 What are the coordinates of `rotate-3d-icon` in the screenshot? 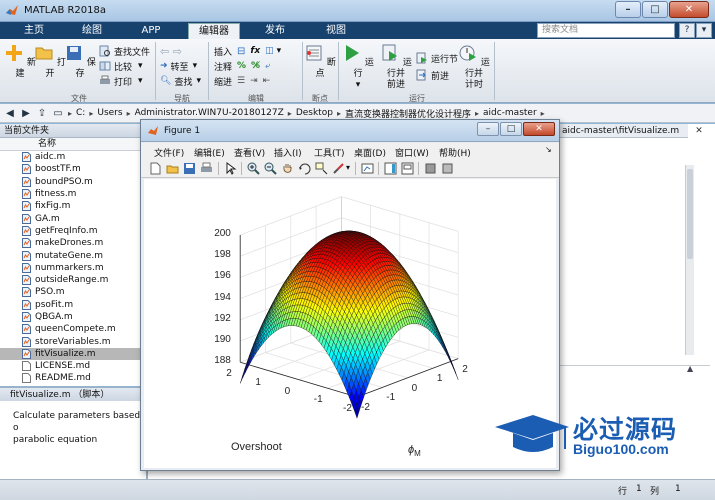 It's located at (304, 168).